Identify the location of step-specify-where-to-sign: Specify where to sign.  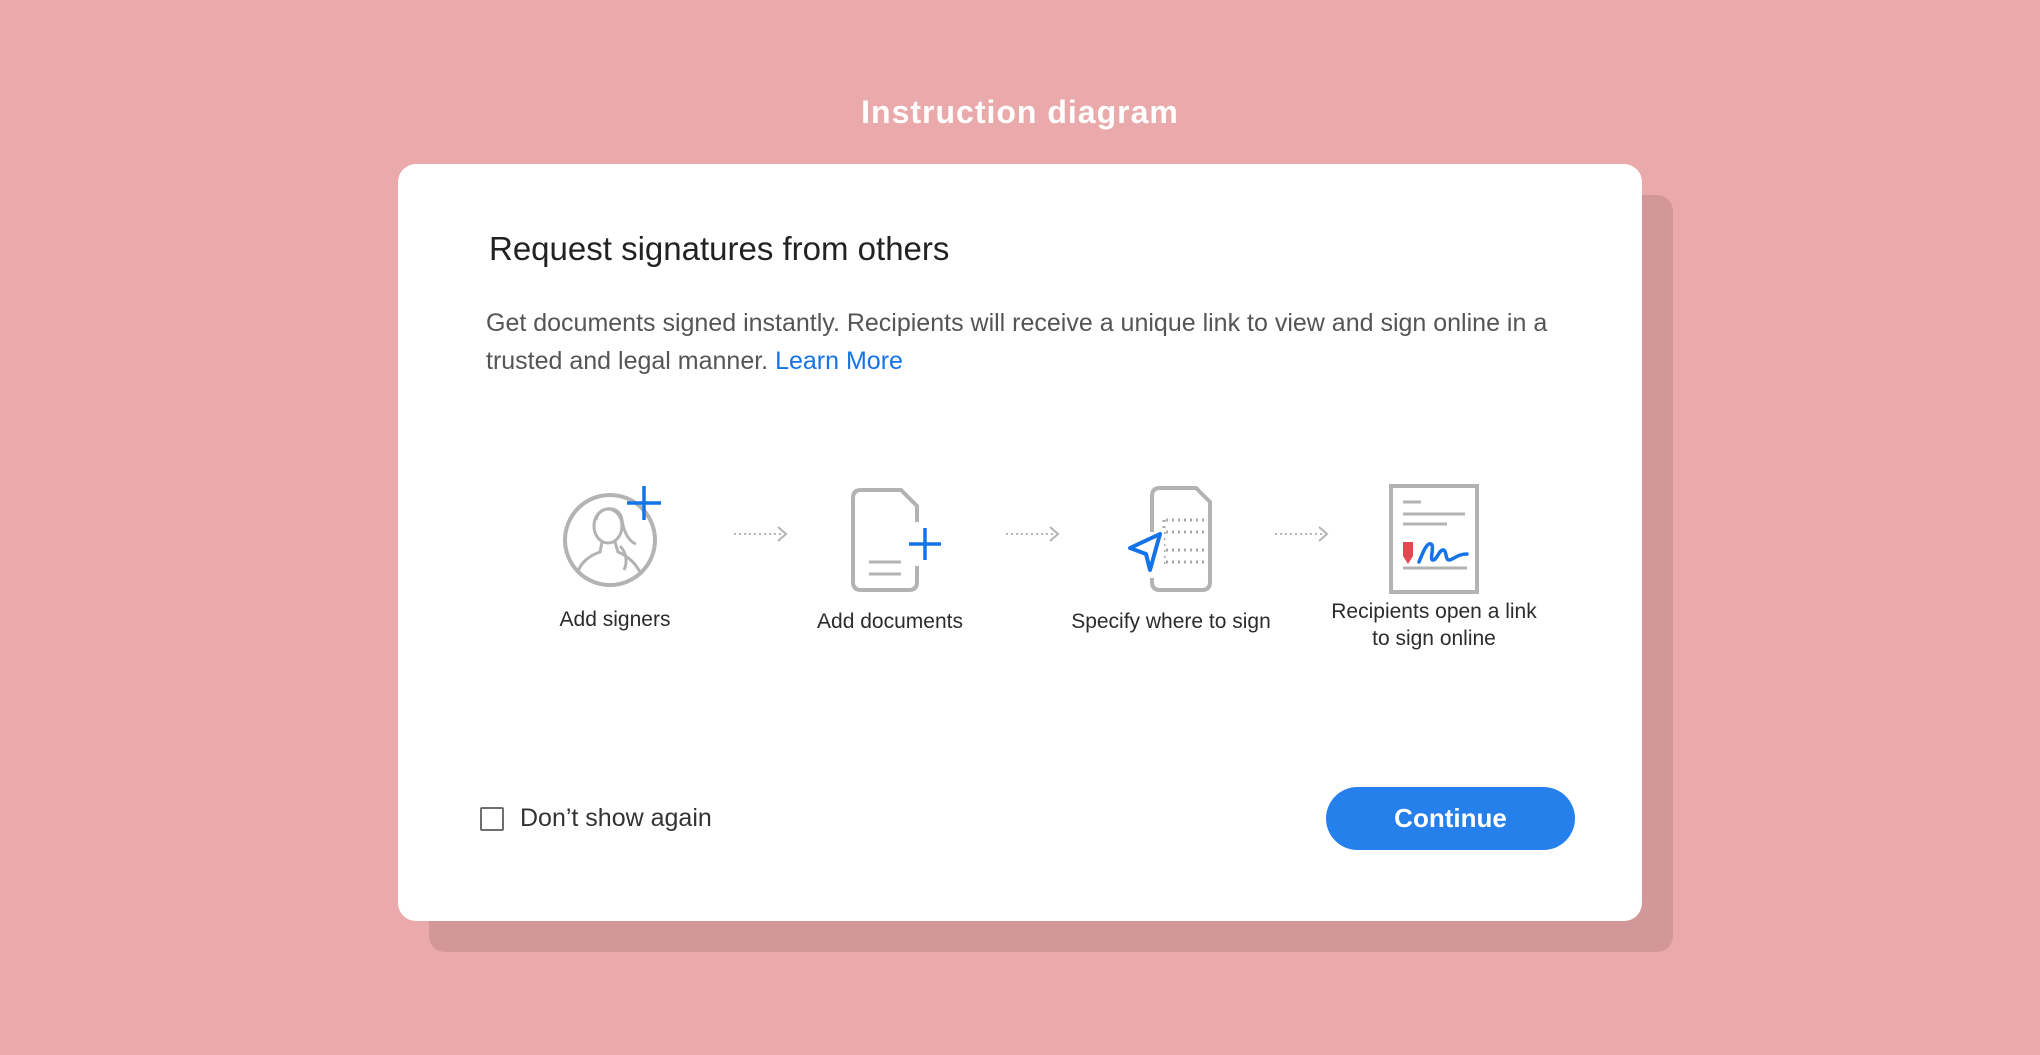
(1171, 558).